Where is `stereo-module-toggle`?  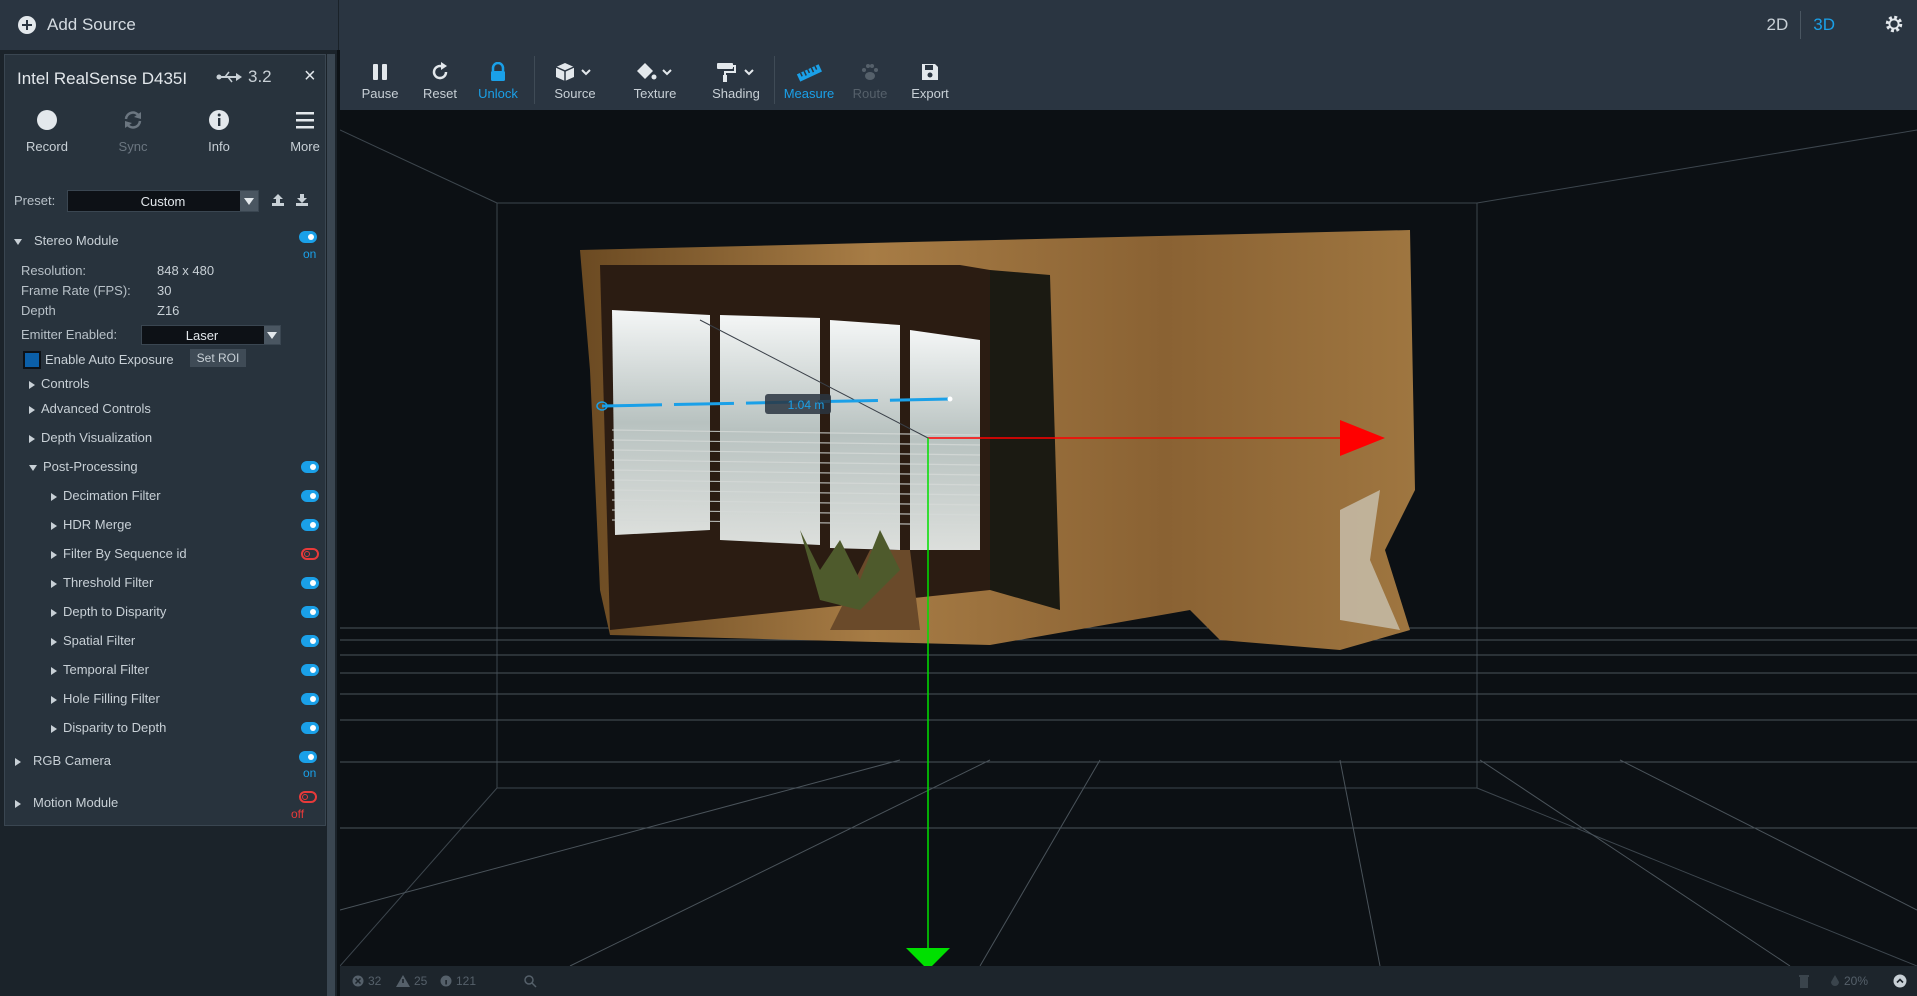 stereo-module-toggle is located at coordinates (308, 237).